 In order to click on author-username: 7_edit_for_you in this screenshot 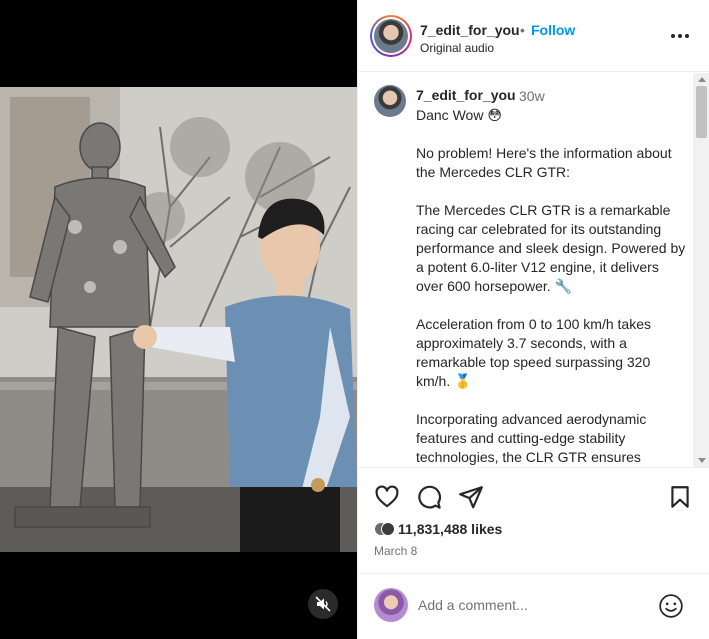, I will do `click(470, 30)`.